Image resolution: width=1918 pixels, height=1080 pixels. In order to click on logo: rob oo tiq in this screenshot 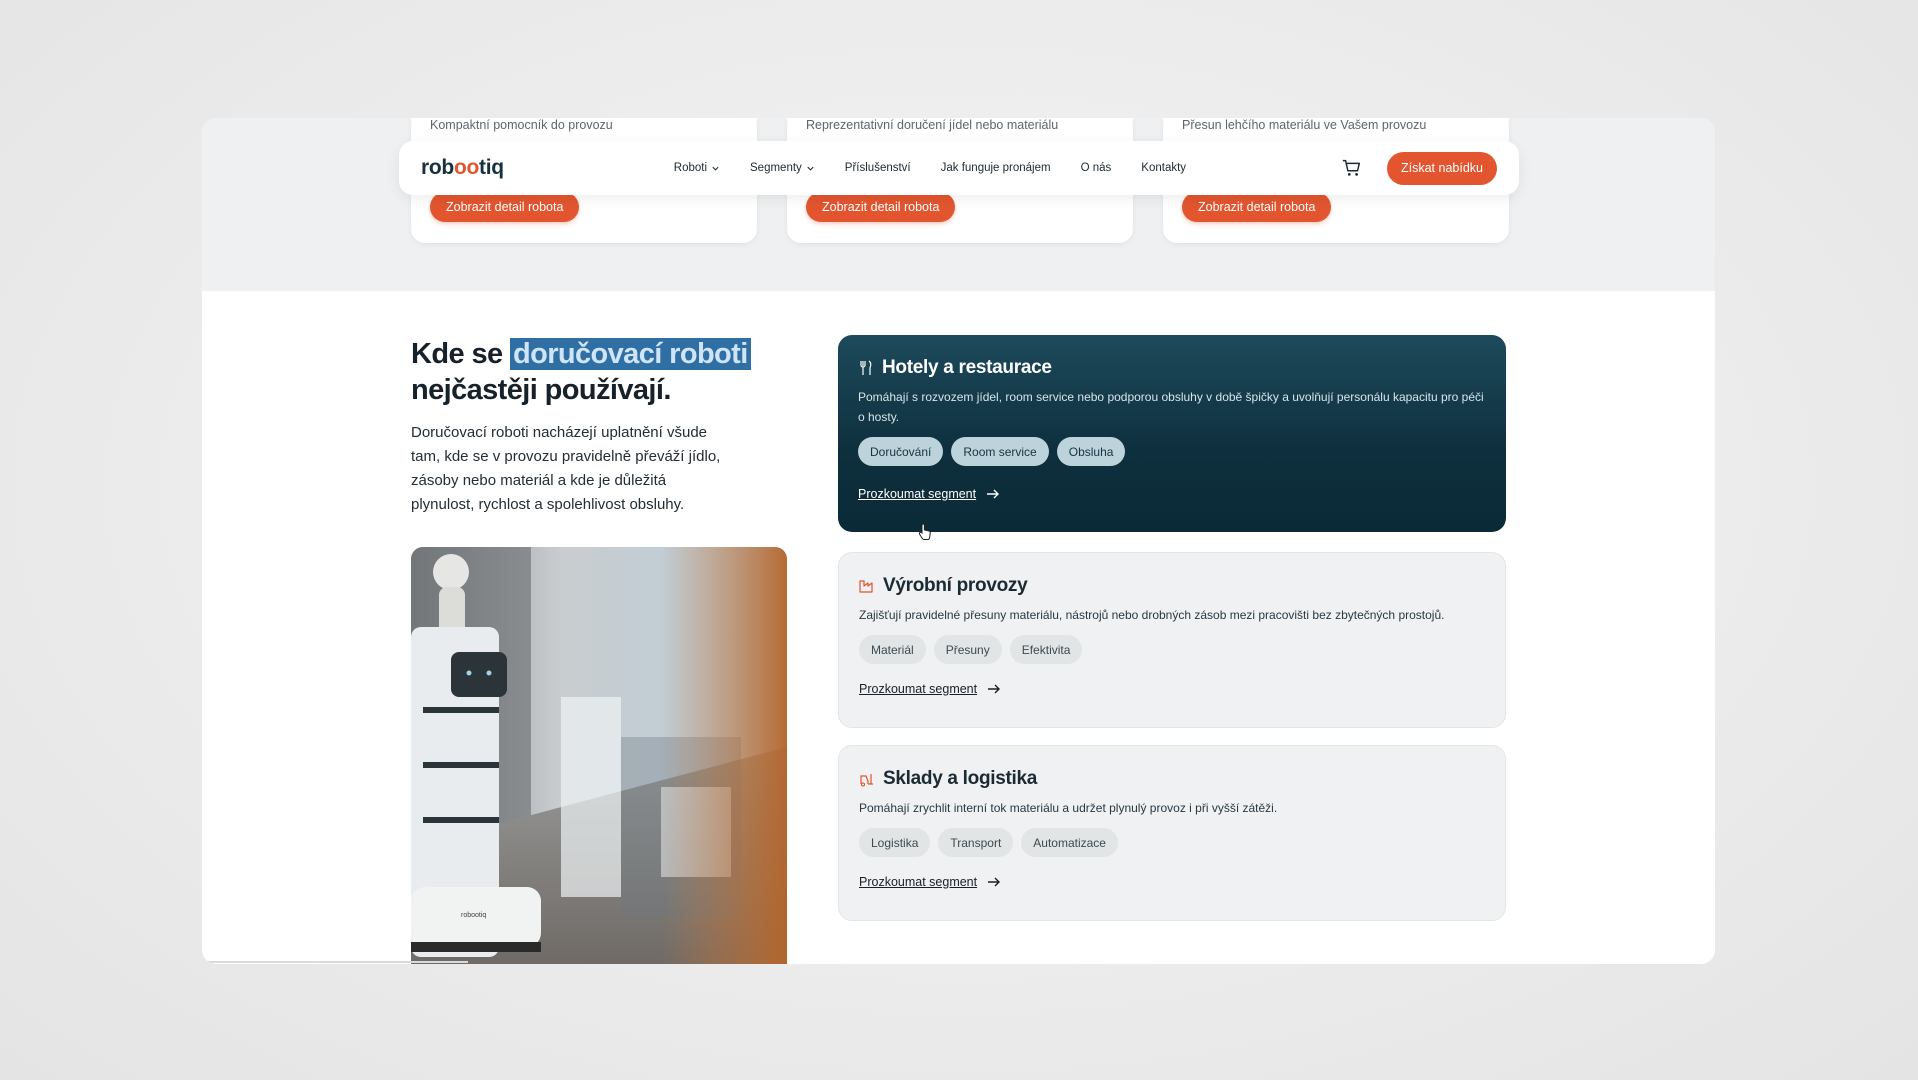, I will do `click(462, 168)`.